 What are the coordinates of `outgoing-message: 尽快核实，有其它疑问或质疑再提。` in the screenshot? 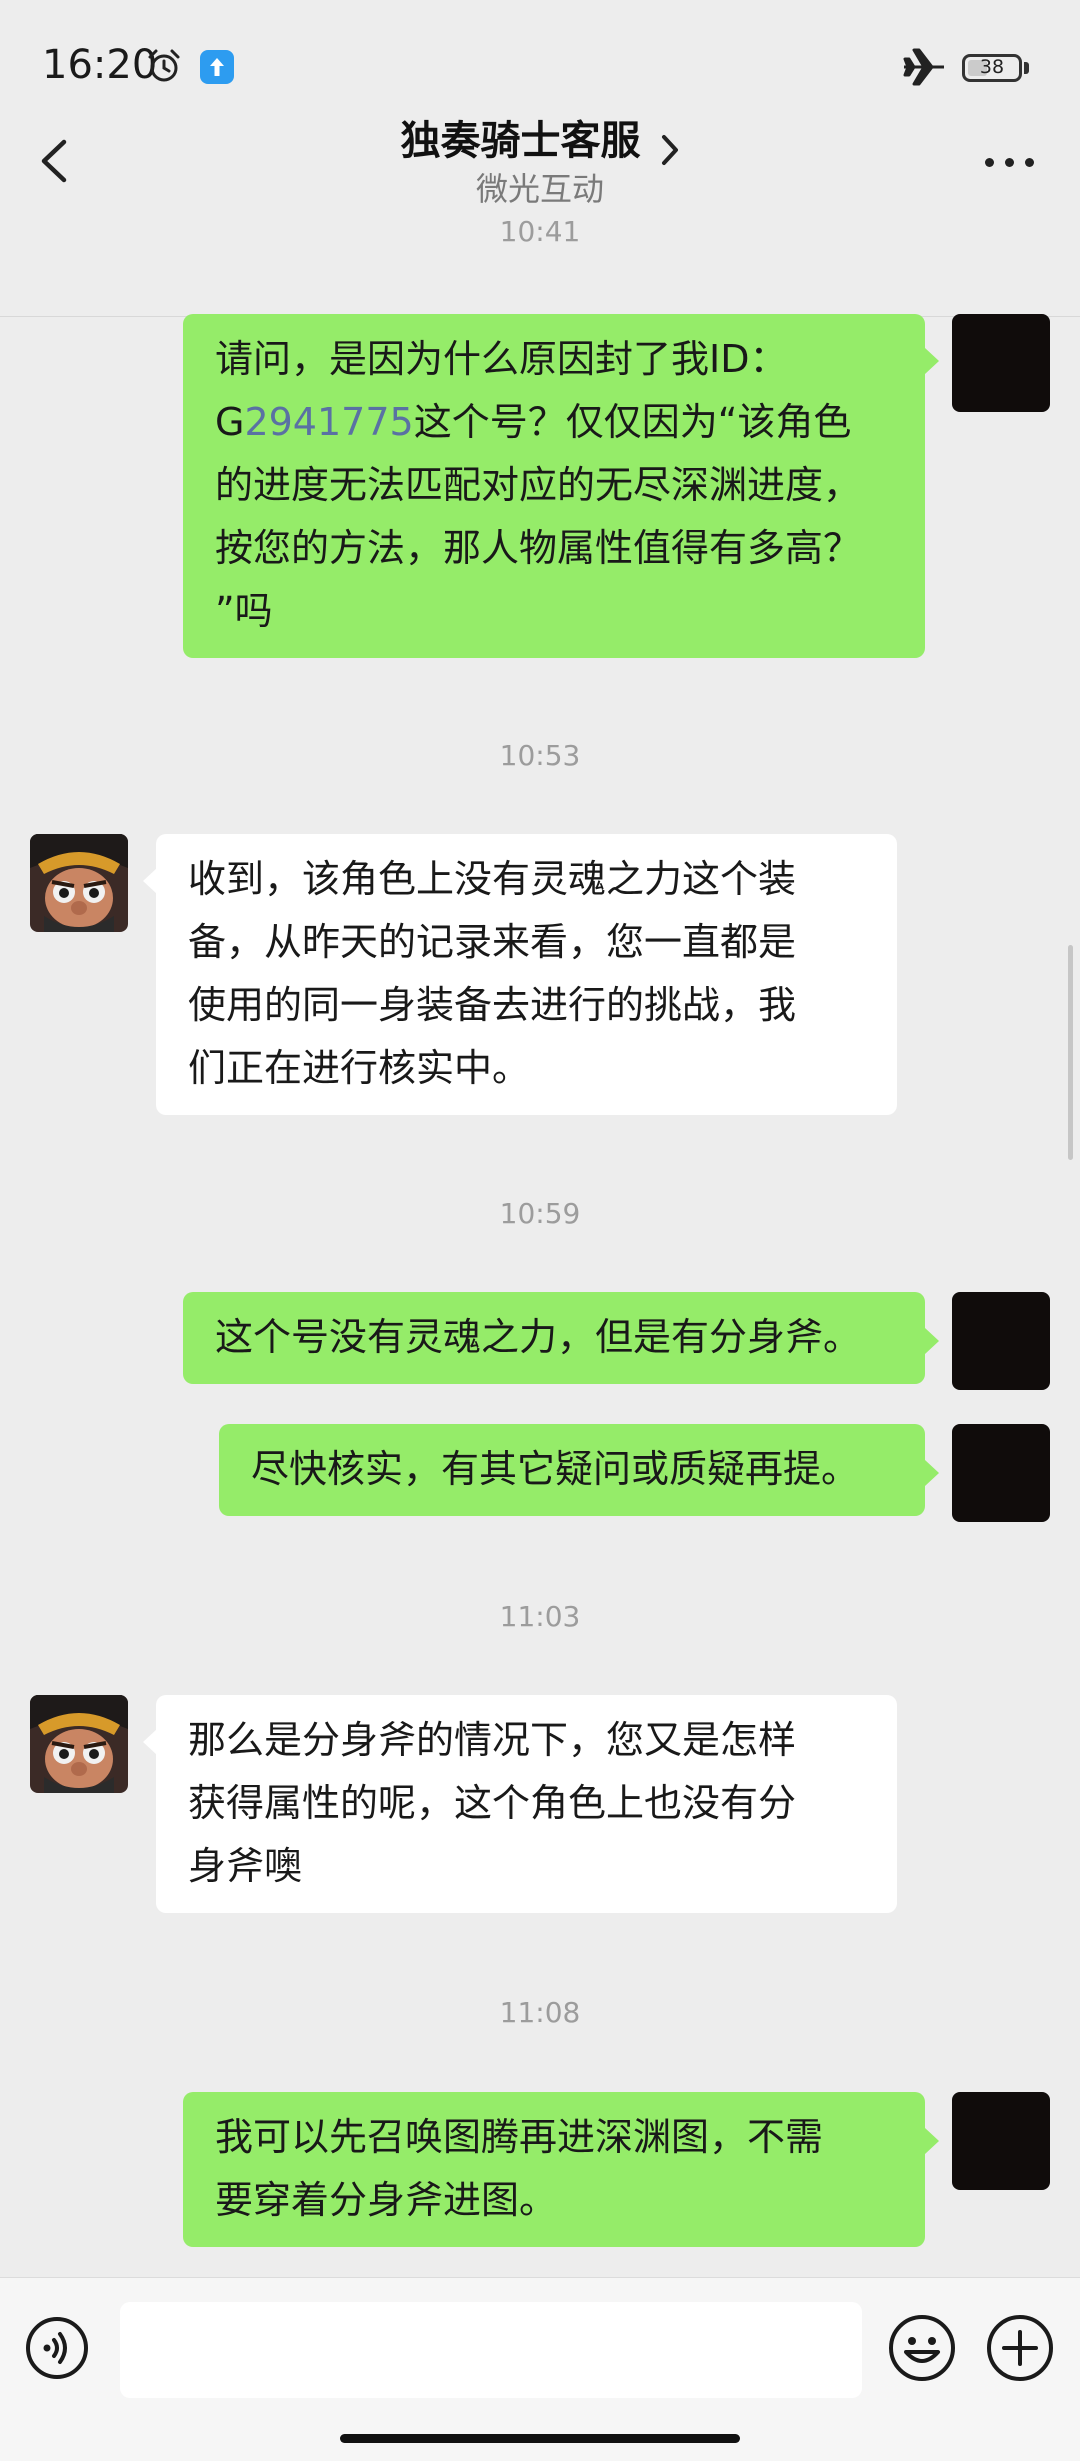 It's located at (572, 1470).